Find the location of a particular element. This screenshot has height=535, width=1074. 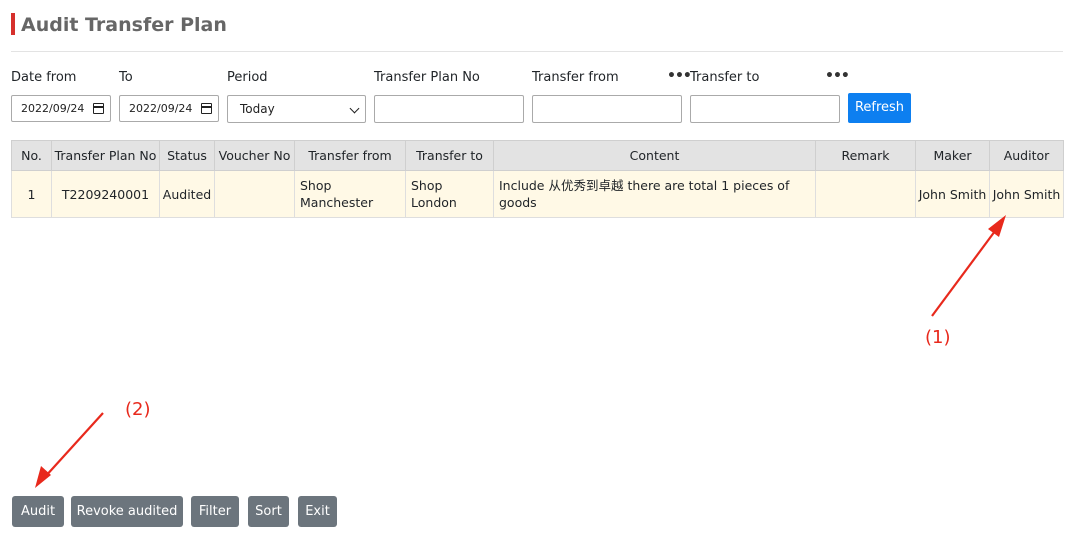

period-selected-value: Today is located at coordinates (257, 109).